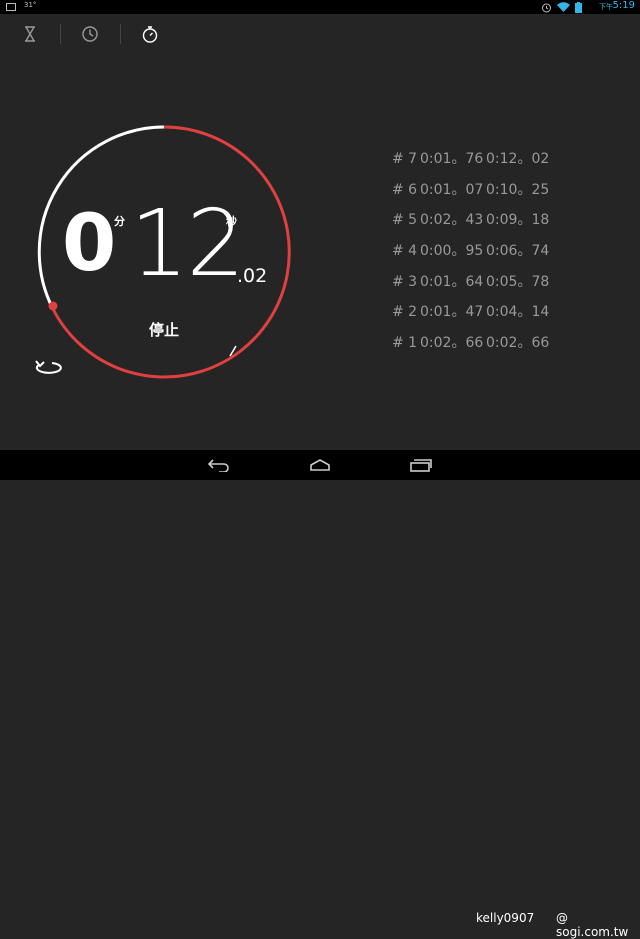  I want to click on back-button, so click(219, 465).